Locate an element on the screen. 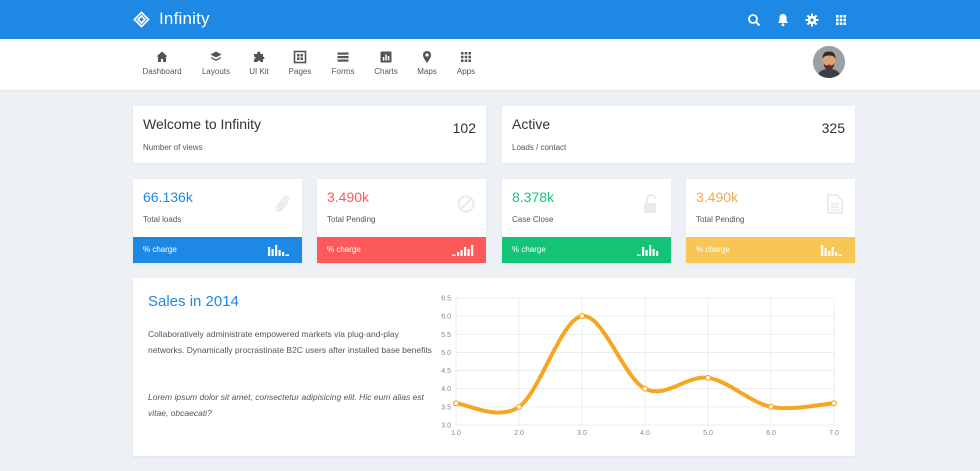 This screenshot has width=980, height=471. user-photo is located at coordinates (829, 62).